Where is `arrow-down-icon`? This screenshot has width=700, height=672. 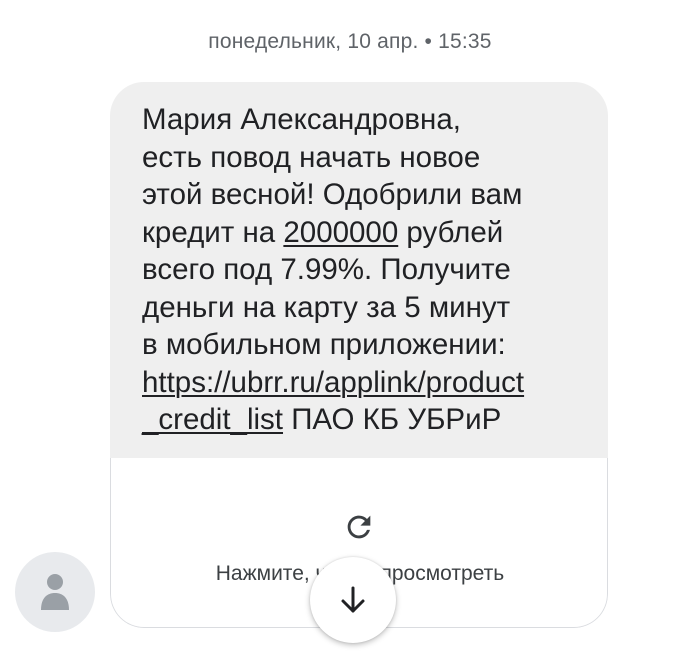 arrow-down-icon is located at coordinates (353, 599).